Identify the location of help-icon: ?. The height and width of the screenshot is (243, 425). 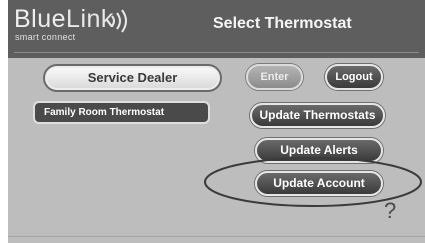
(390, 211).